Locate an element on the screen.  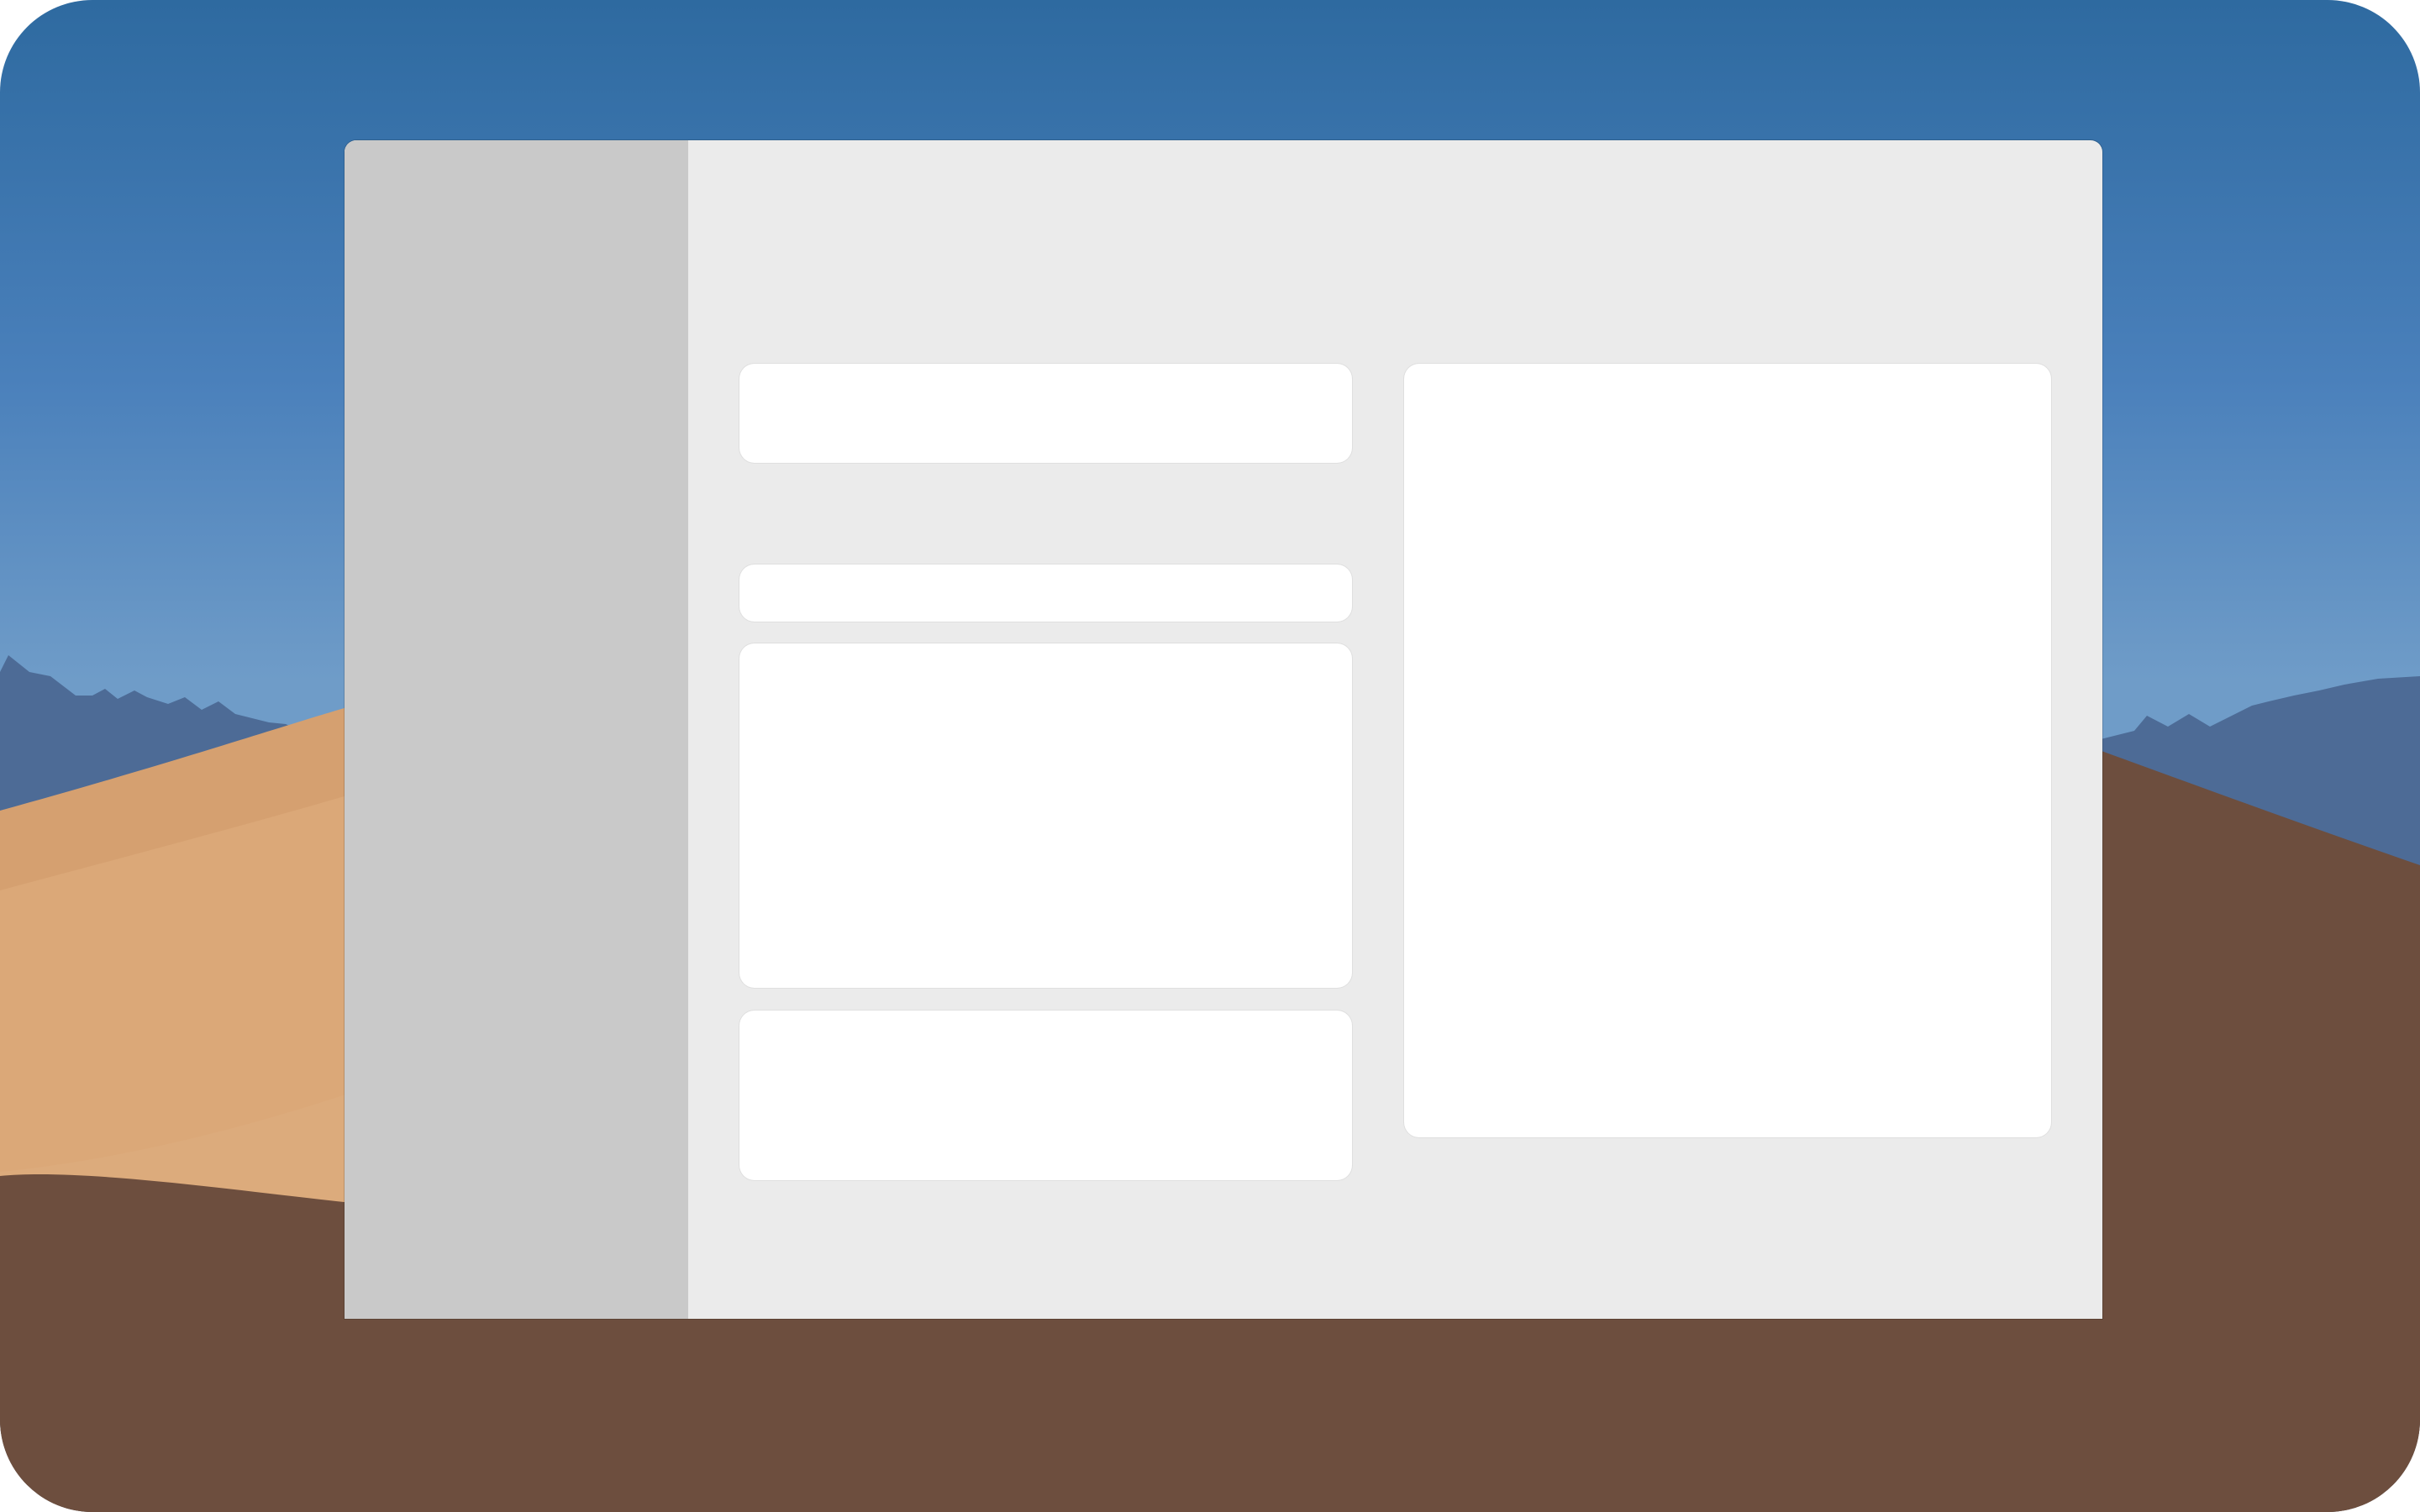
sidebar is located at coordinates (516, 729).